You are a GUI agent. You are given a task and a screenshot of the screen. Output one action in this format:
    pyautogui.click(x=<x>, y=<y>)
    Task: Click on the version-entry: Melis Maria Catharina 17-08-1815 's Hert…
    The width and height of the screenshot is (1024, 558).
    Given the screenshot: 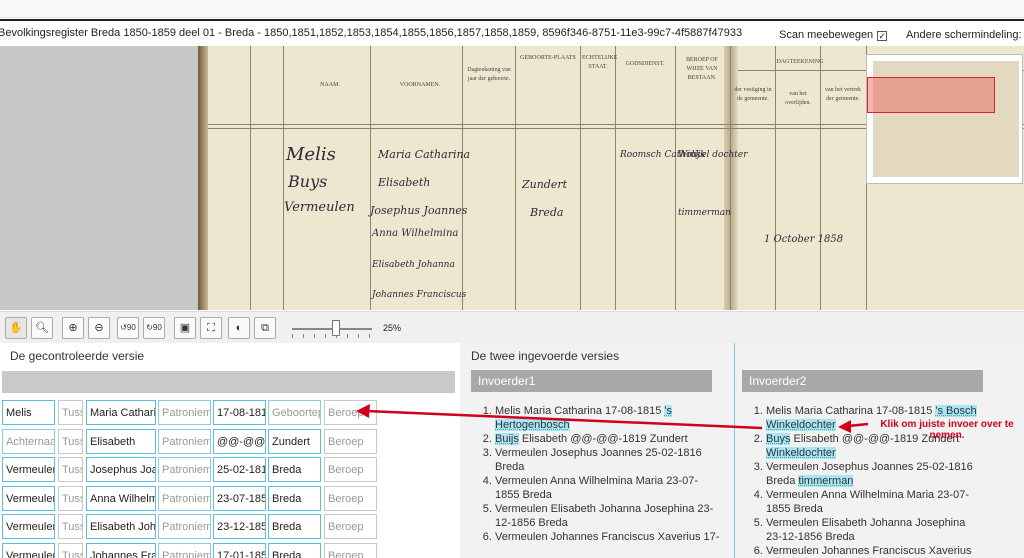 What is the action you would take?
    pyautogui.click(x=608, y=418)
    